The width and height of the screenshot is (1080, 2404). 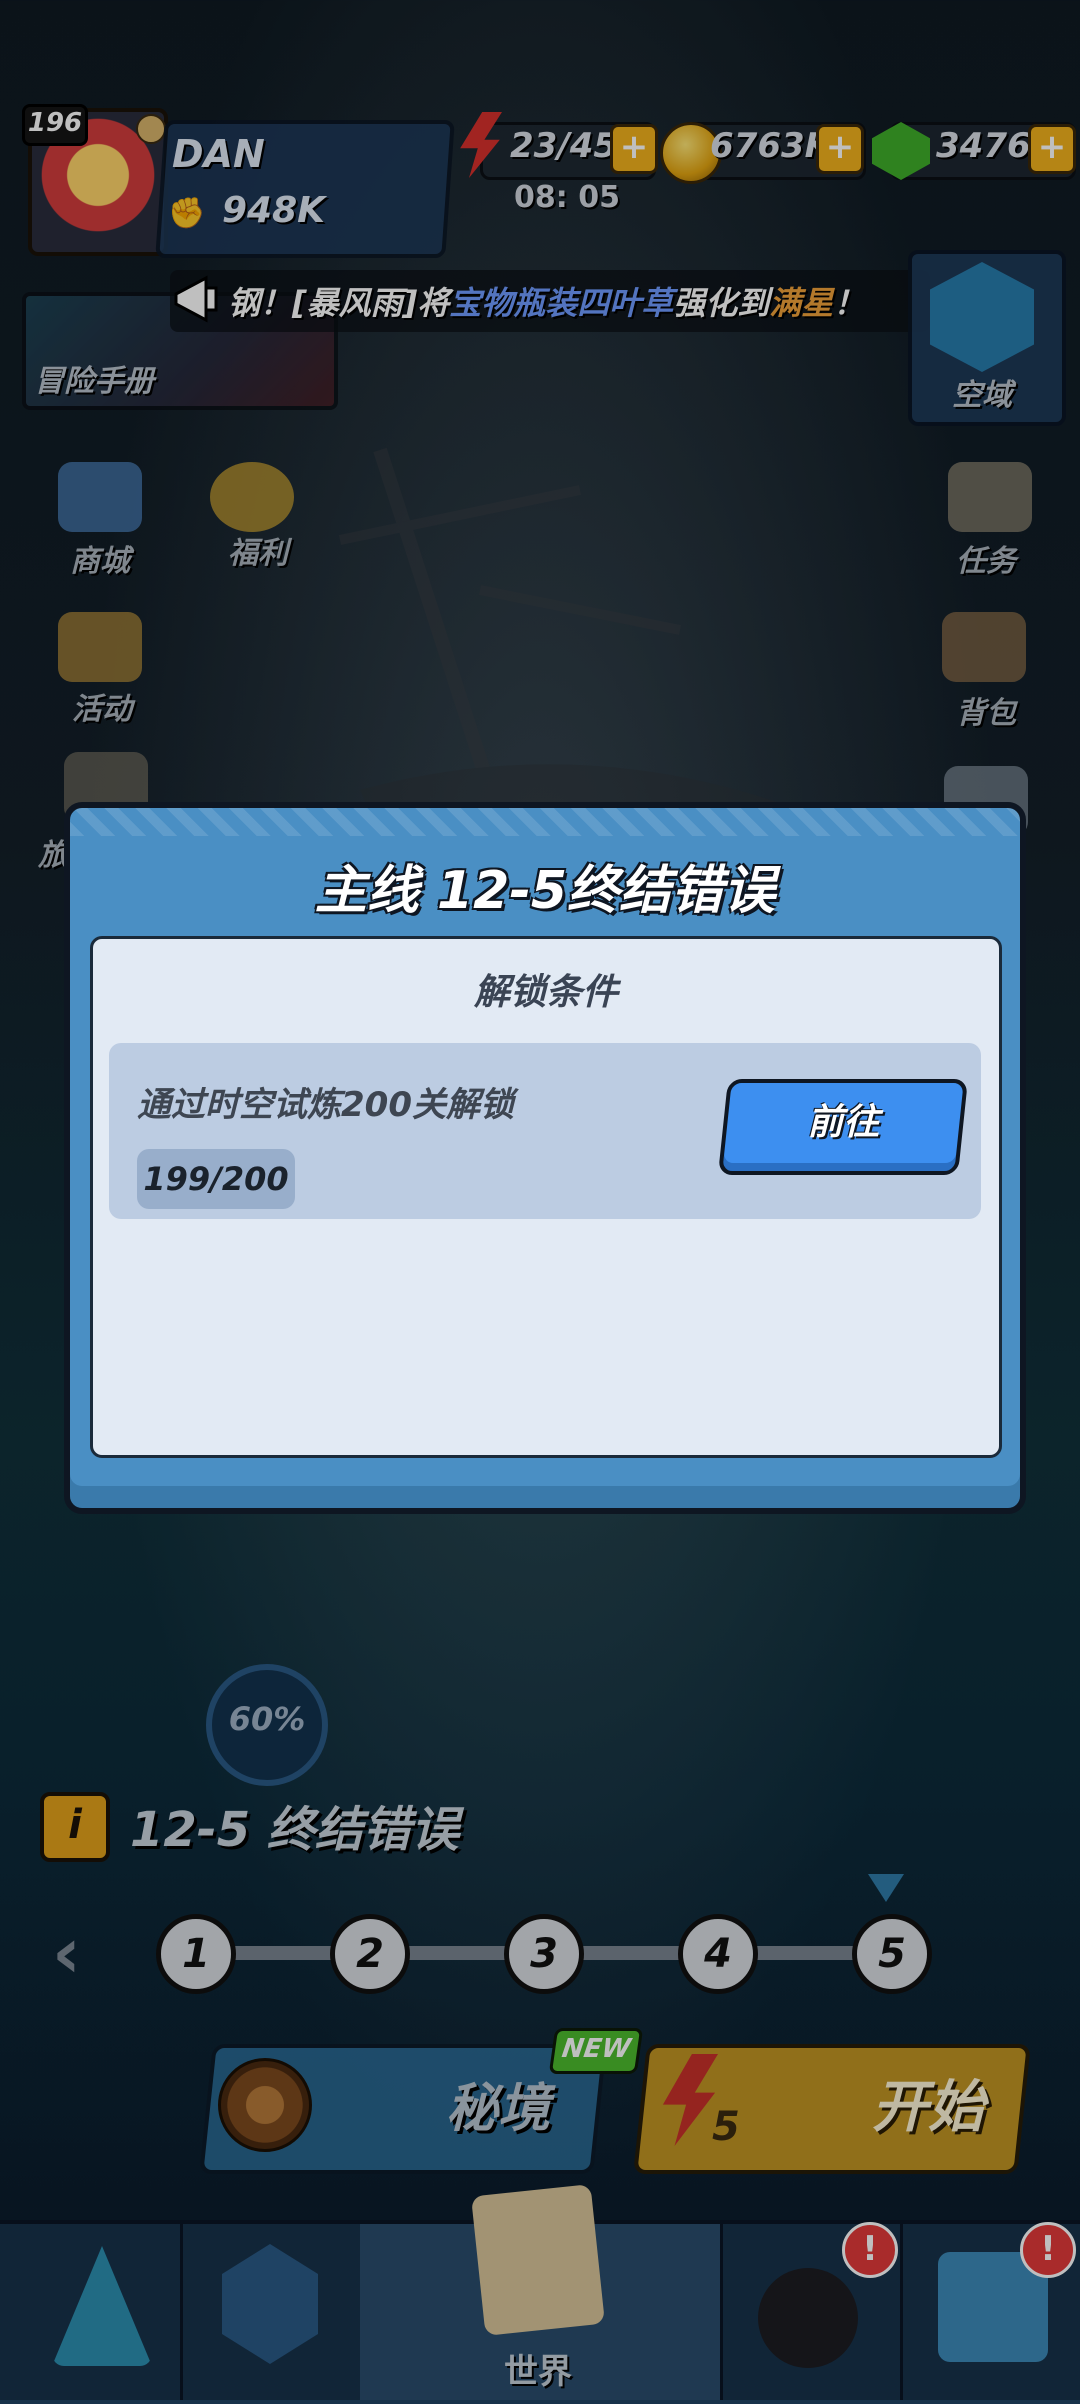 I want to click on condition-card: 通过时空试炼200关解锁 199/200 前往, so click(x=545, y=1131).